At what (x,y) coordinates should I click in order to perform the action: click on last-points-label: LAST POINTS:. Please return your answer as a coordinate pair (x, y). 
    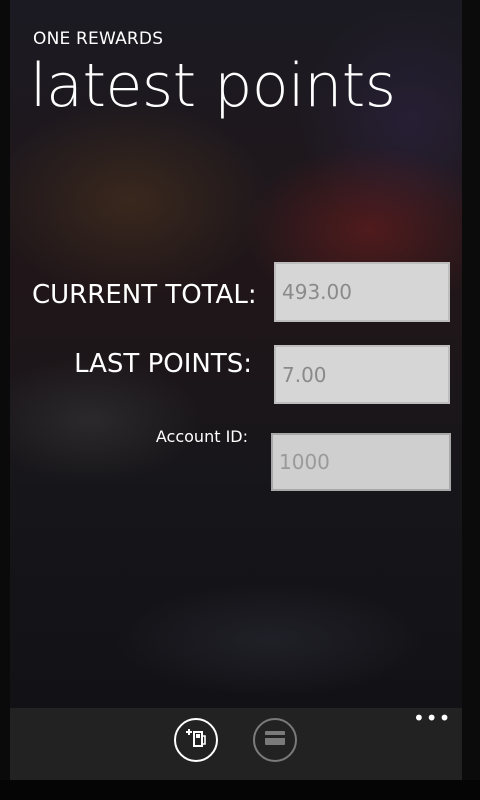
    Looking at the image, I should click on (163, 364).